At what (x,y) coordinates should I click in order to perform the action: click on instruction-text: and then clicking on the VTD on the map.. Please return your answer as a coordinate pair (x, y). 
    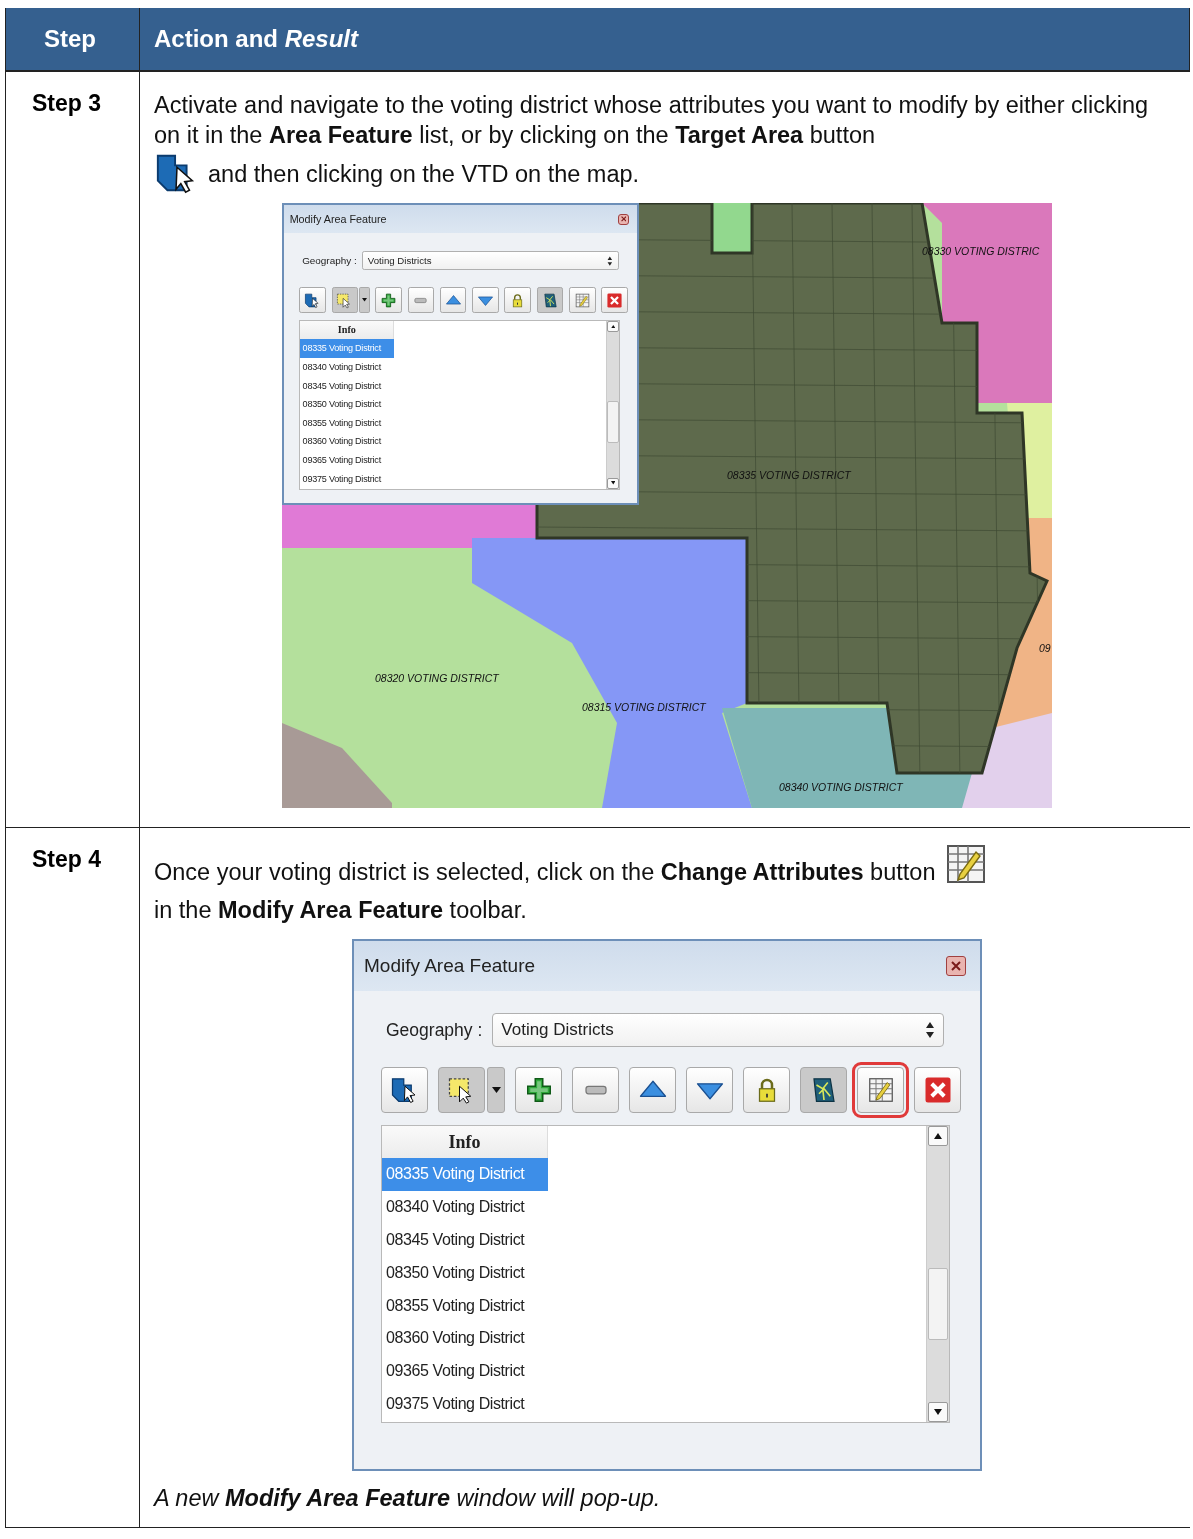
    Looking at the image, I should click on (424, 174).